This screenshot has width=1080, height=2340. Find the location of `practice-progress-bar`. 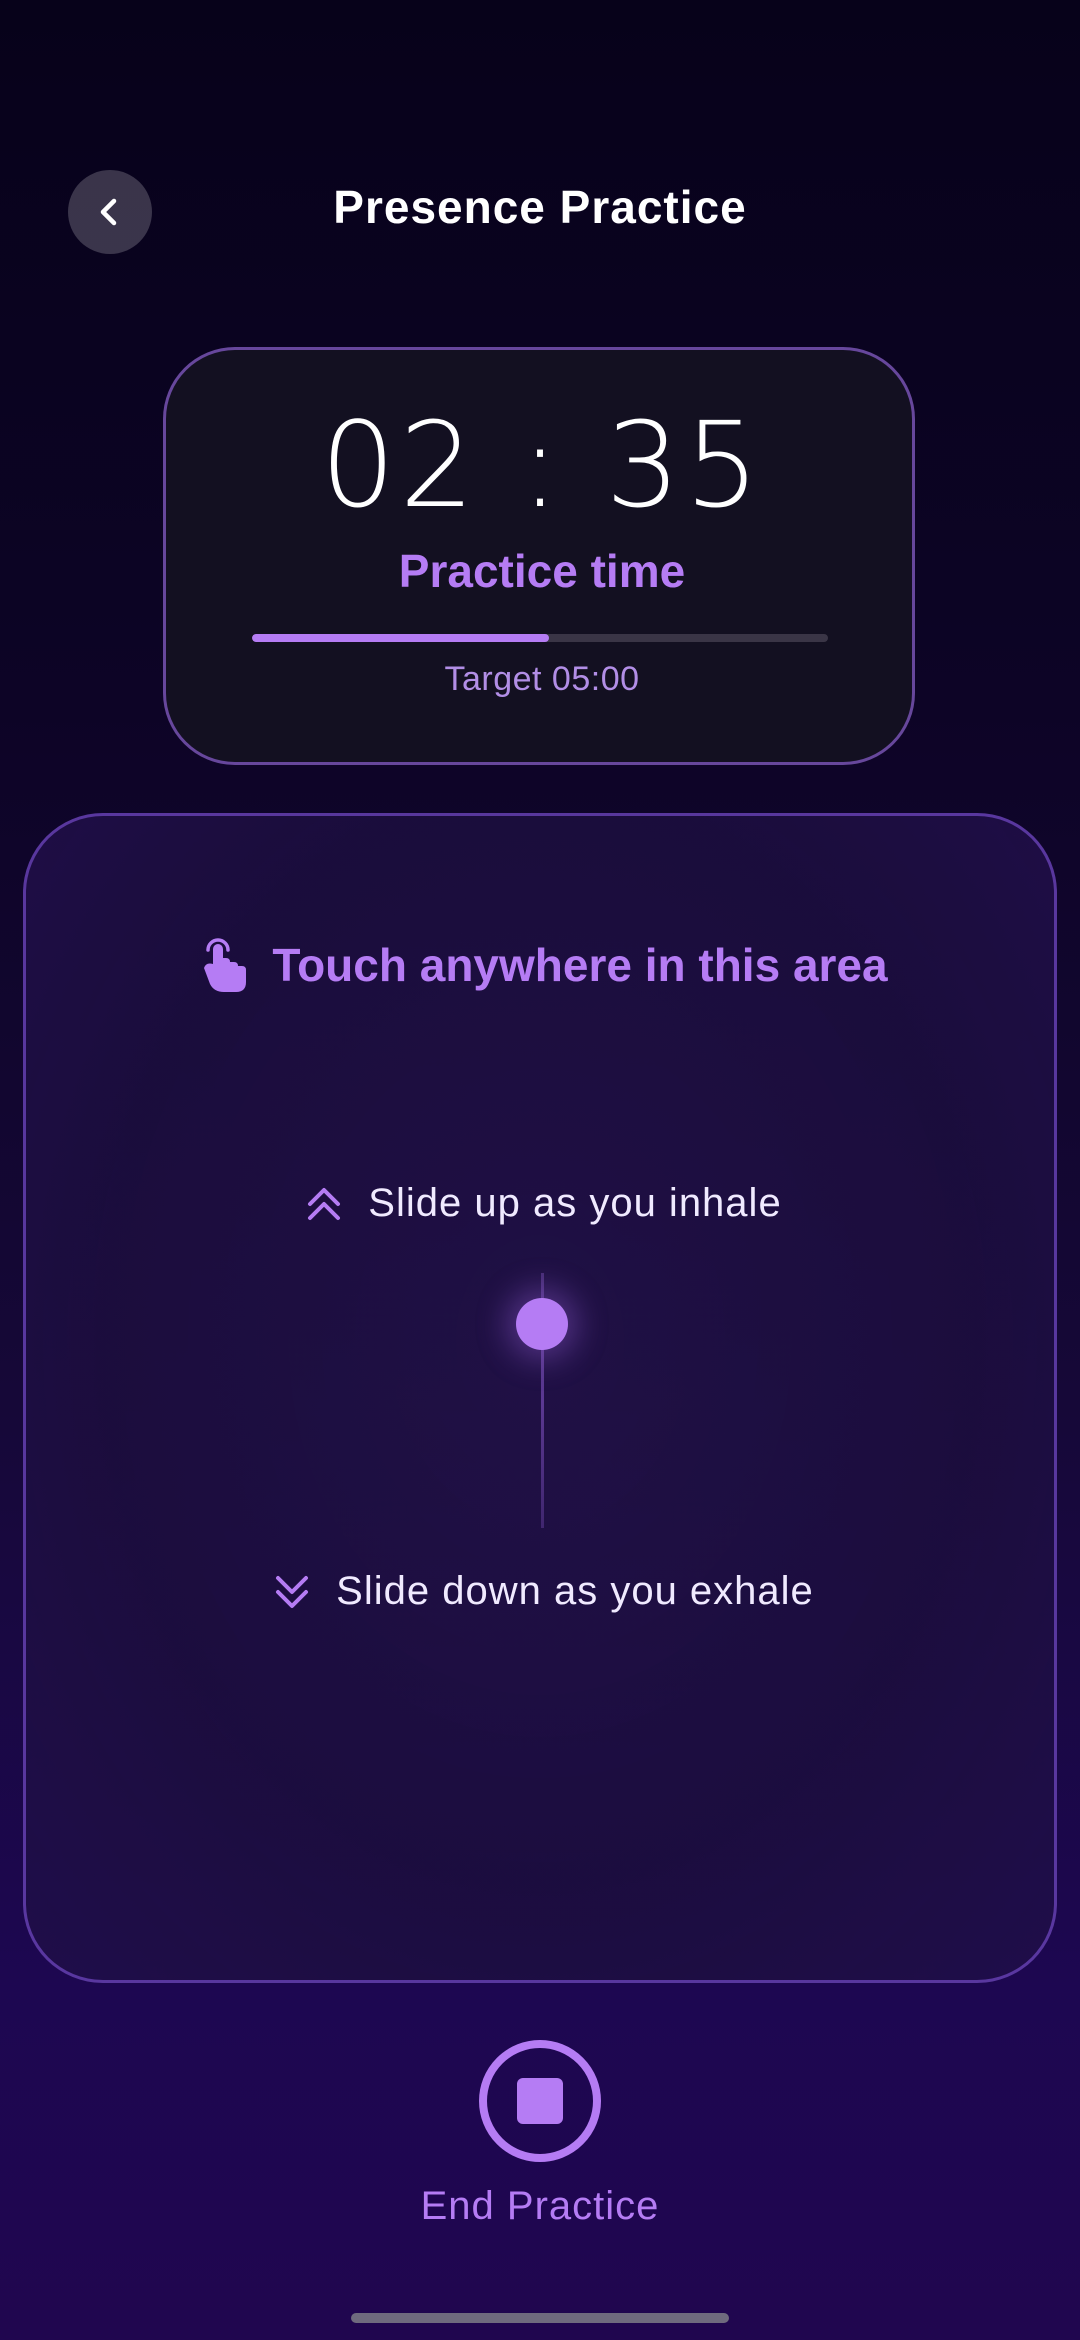

practice-progress-bar is located at coordinates (540, 638).